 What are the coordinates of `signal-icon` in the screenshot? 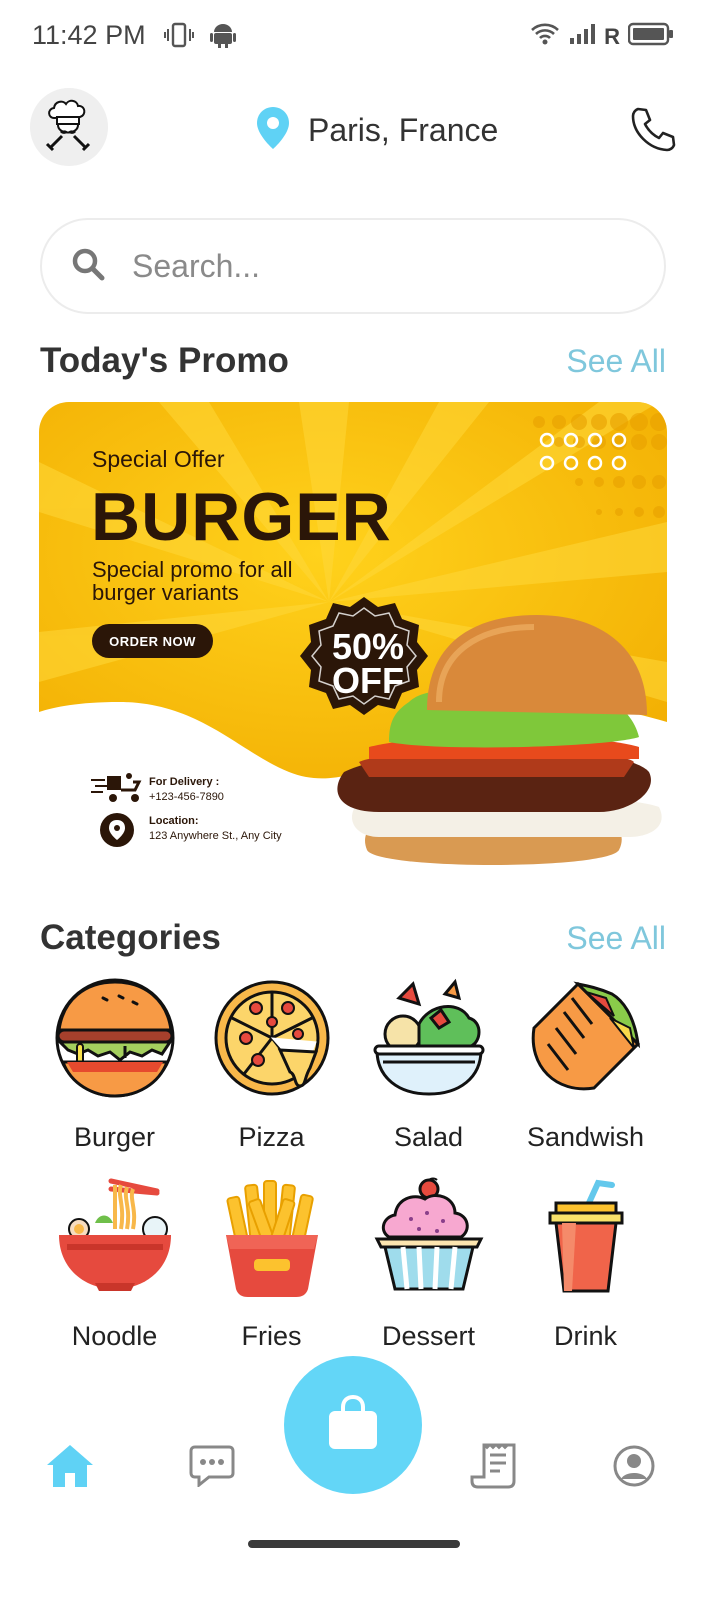 It's located at (582, 36).